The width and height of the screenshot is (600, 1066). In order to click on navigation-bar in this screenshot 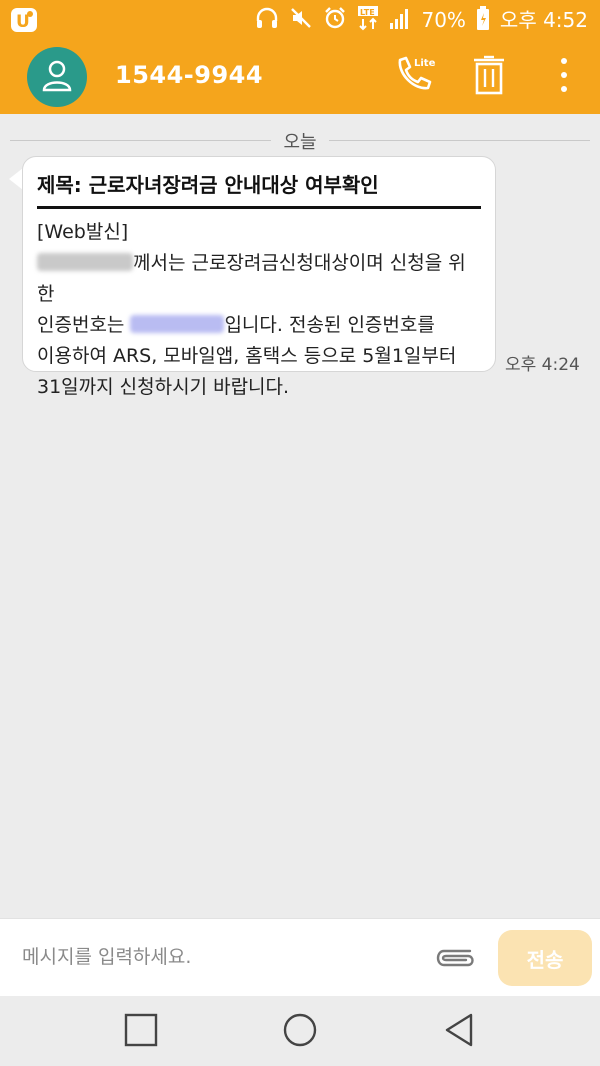, I will do `click(300, 1031)`.